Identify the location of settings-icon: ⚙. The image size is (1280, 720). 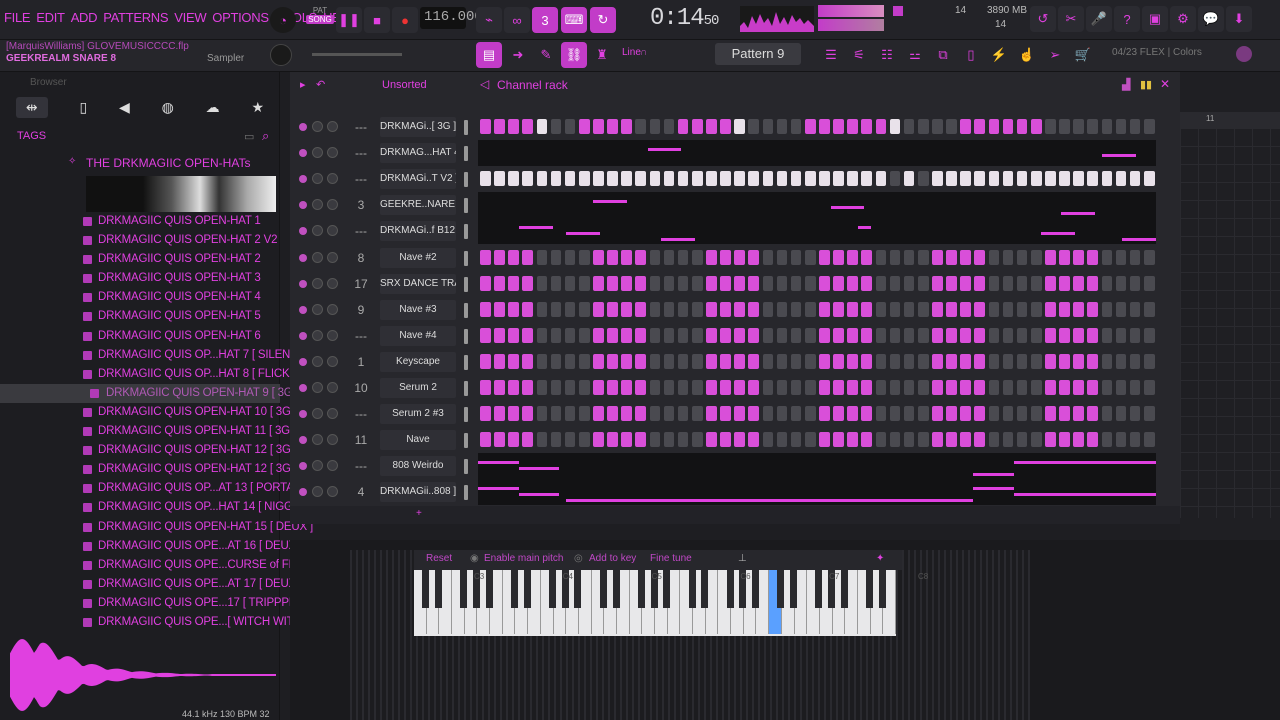
(1183, 19).